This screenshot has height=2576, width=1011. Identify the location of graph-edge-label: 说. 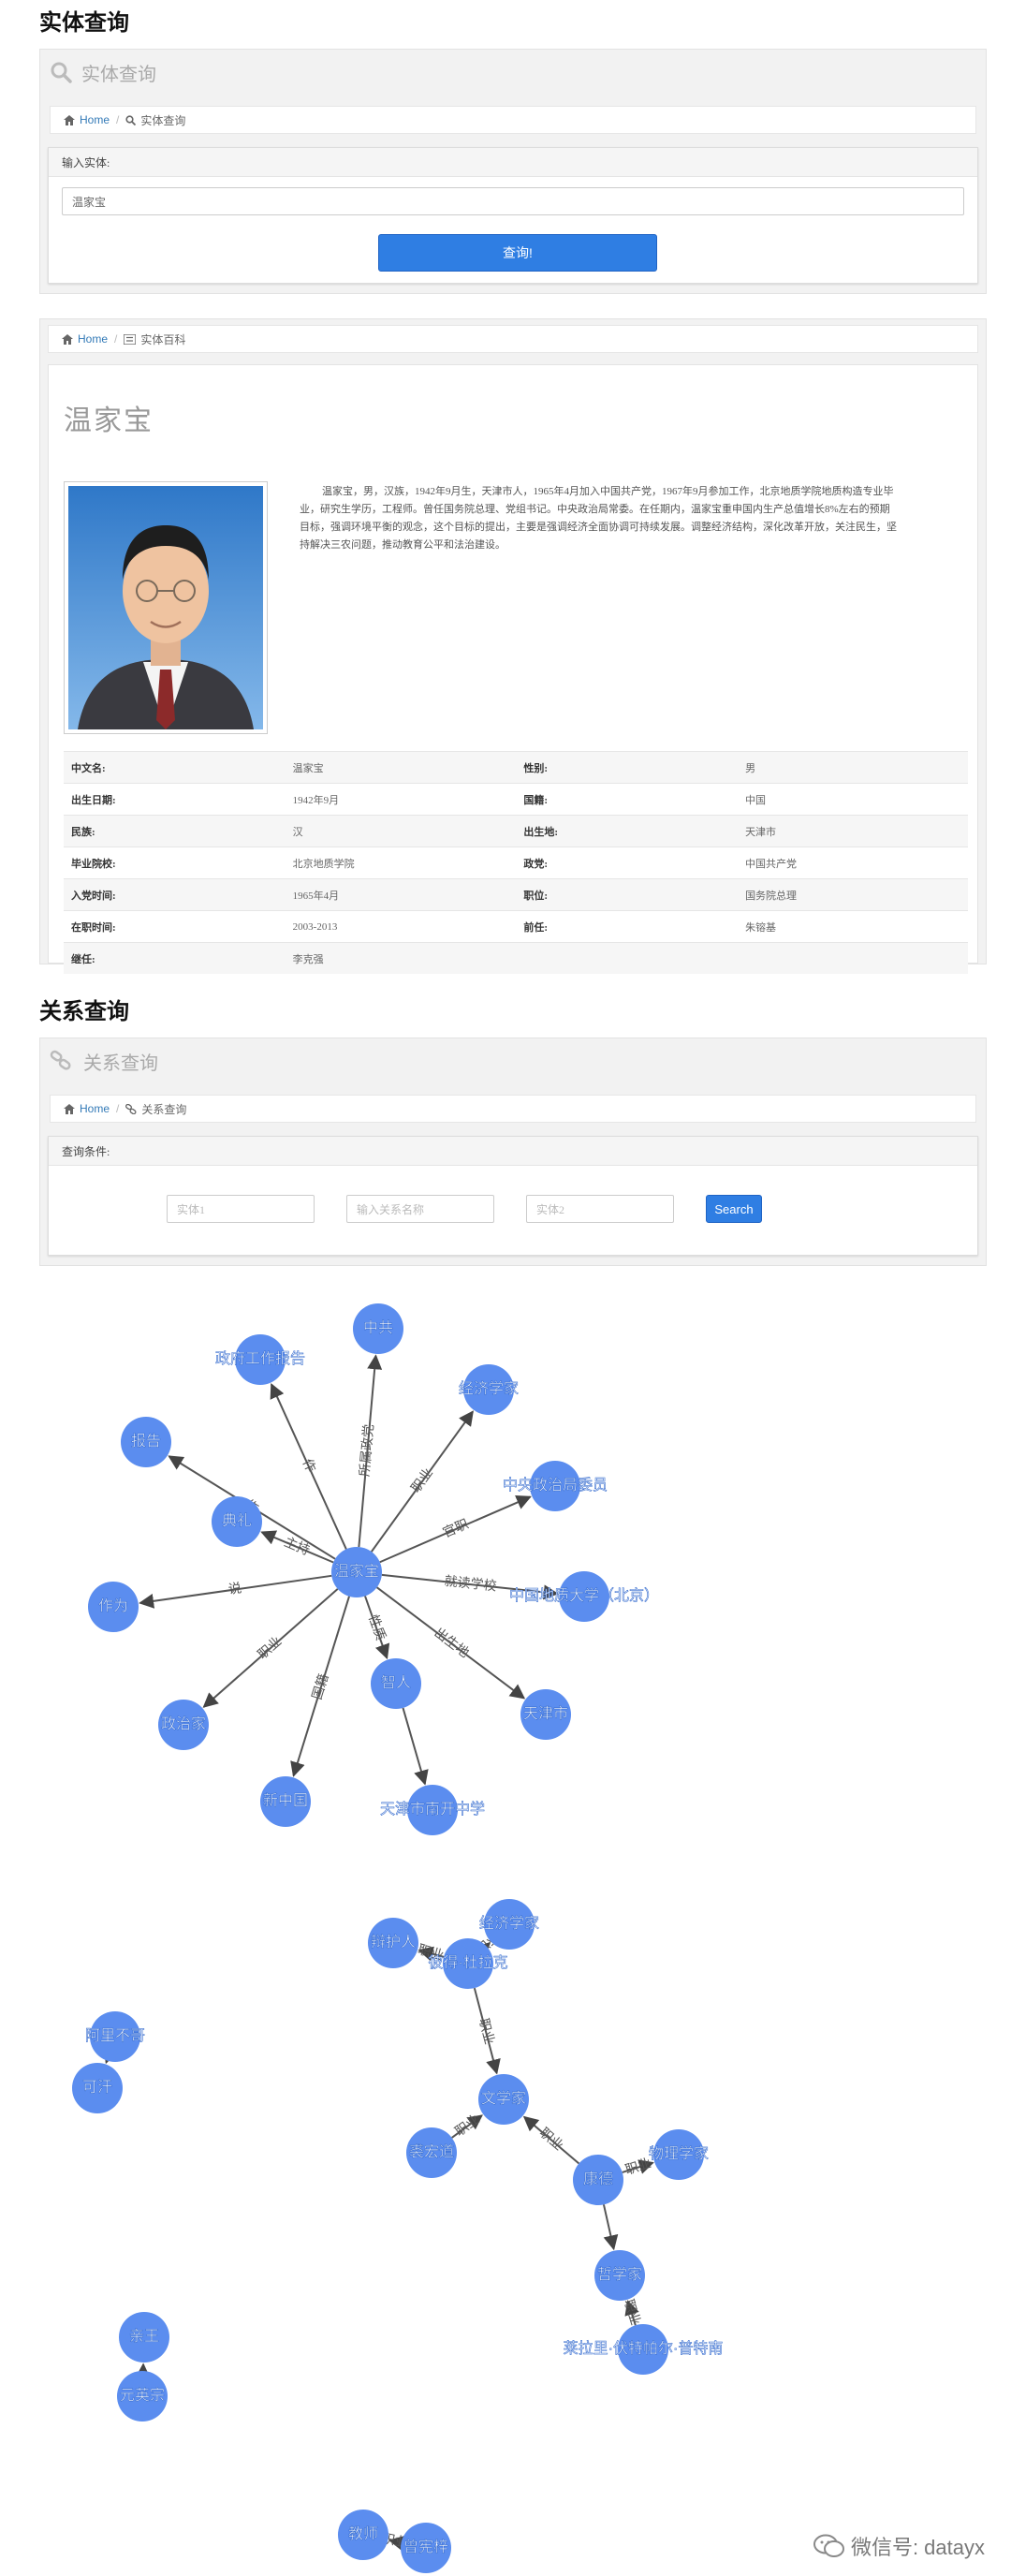
(234, 1588).